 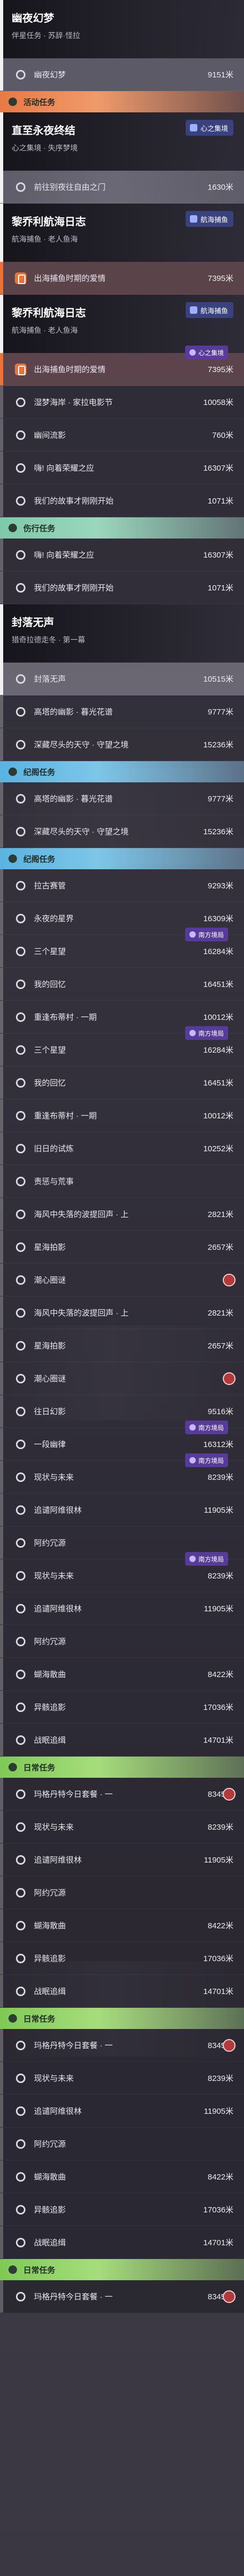 I want to click on quest-item: 出海捕鱼时期的爱情 7395米, so click(x=122, y=278).